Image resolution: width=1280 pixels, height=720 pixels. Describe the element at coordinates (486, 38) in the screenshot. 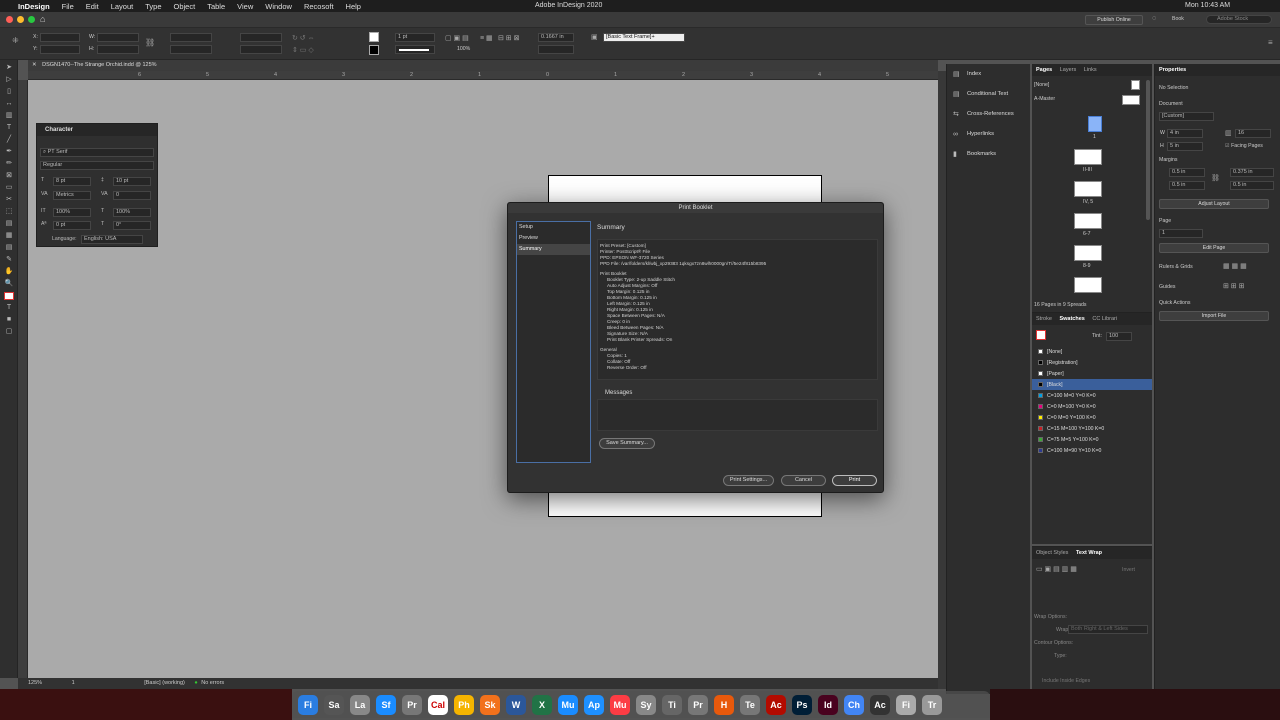

I see `wrap-icons: ≡ ▦` at that location.